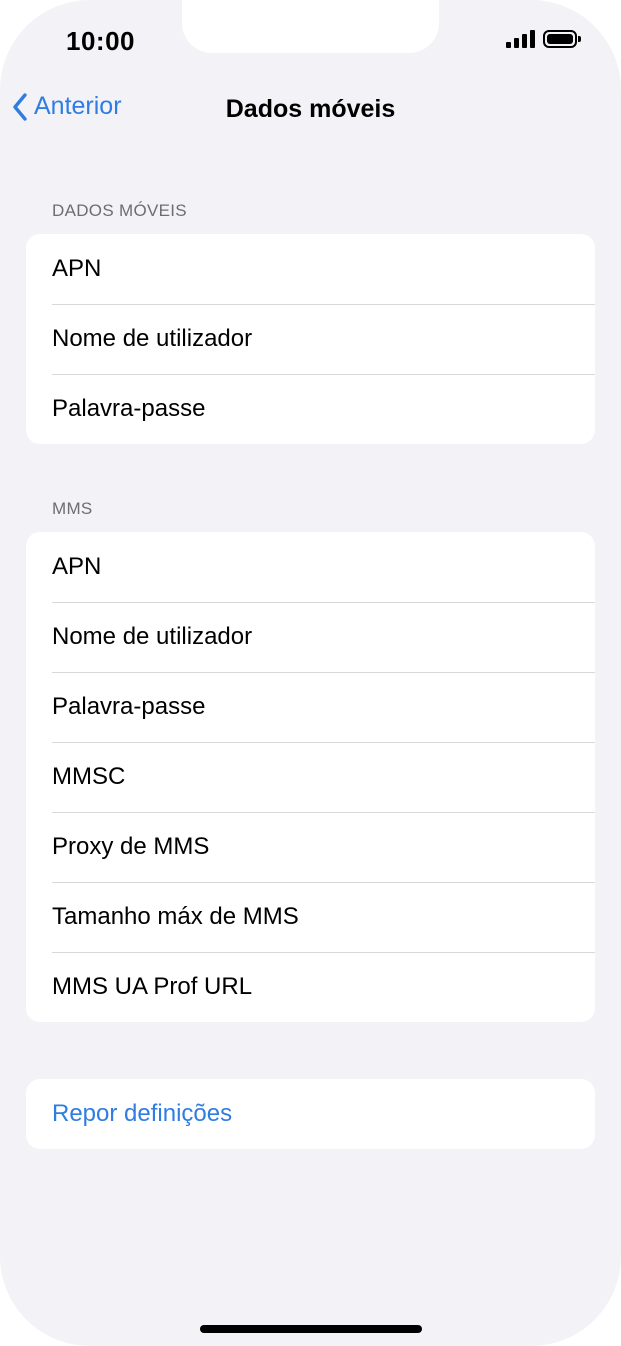 This screenshot has height=1346, width=621. What do you see at coordinates (310, 637) in the screenshot?
I see `row-mms-username: Nome de utilizador` at bounding box center [310, 637].